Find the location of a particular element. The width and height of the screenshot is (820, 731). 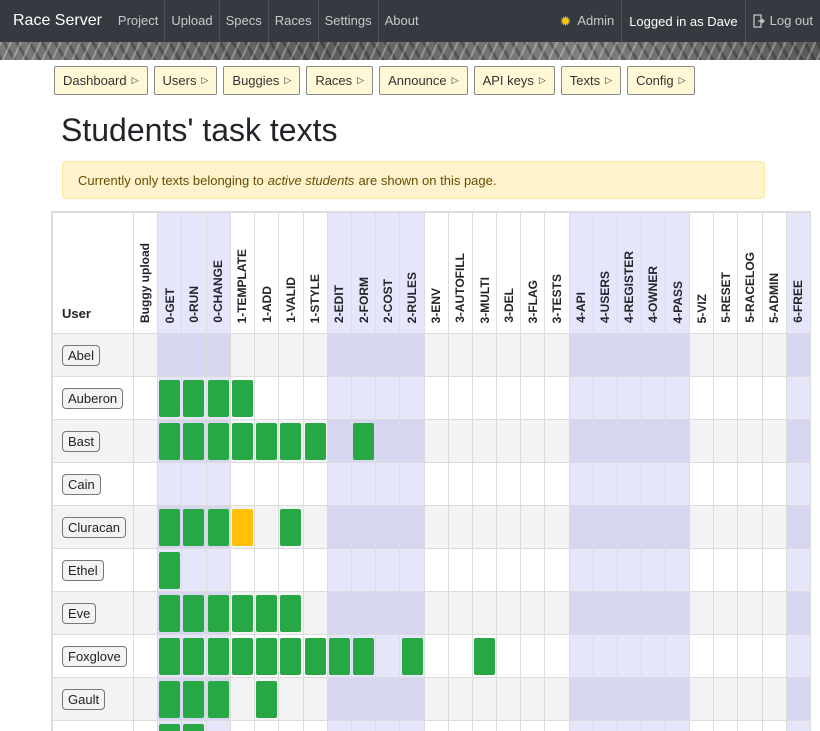

brand-logo: Race Server is located at coordinates (57, 21).